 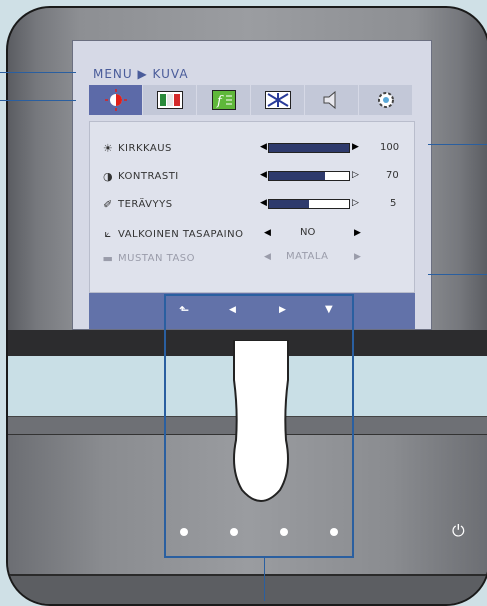 What do you see at coordinates (390, 147) in the screenshot?
I see `setting-value: 100` at bounding box center [390, 147].